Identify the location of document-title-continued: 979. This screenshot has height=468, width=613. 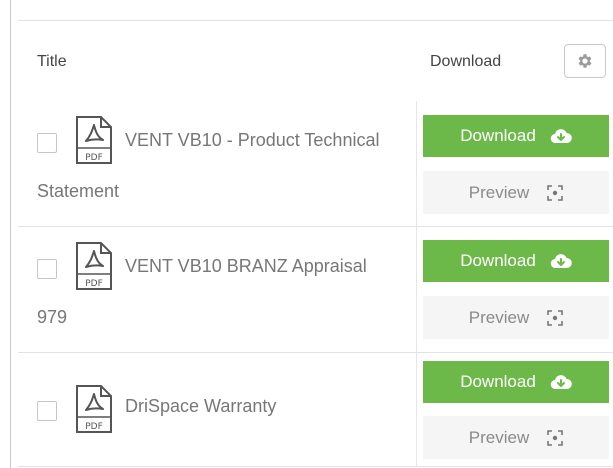
(52, 317).